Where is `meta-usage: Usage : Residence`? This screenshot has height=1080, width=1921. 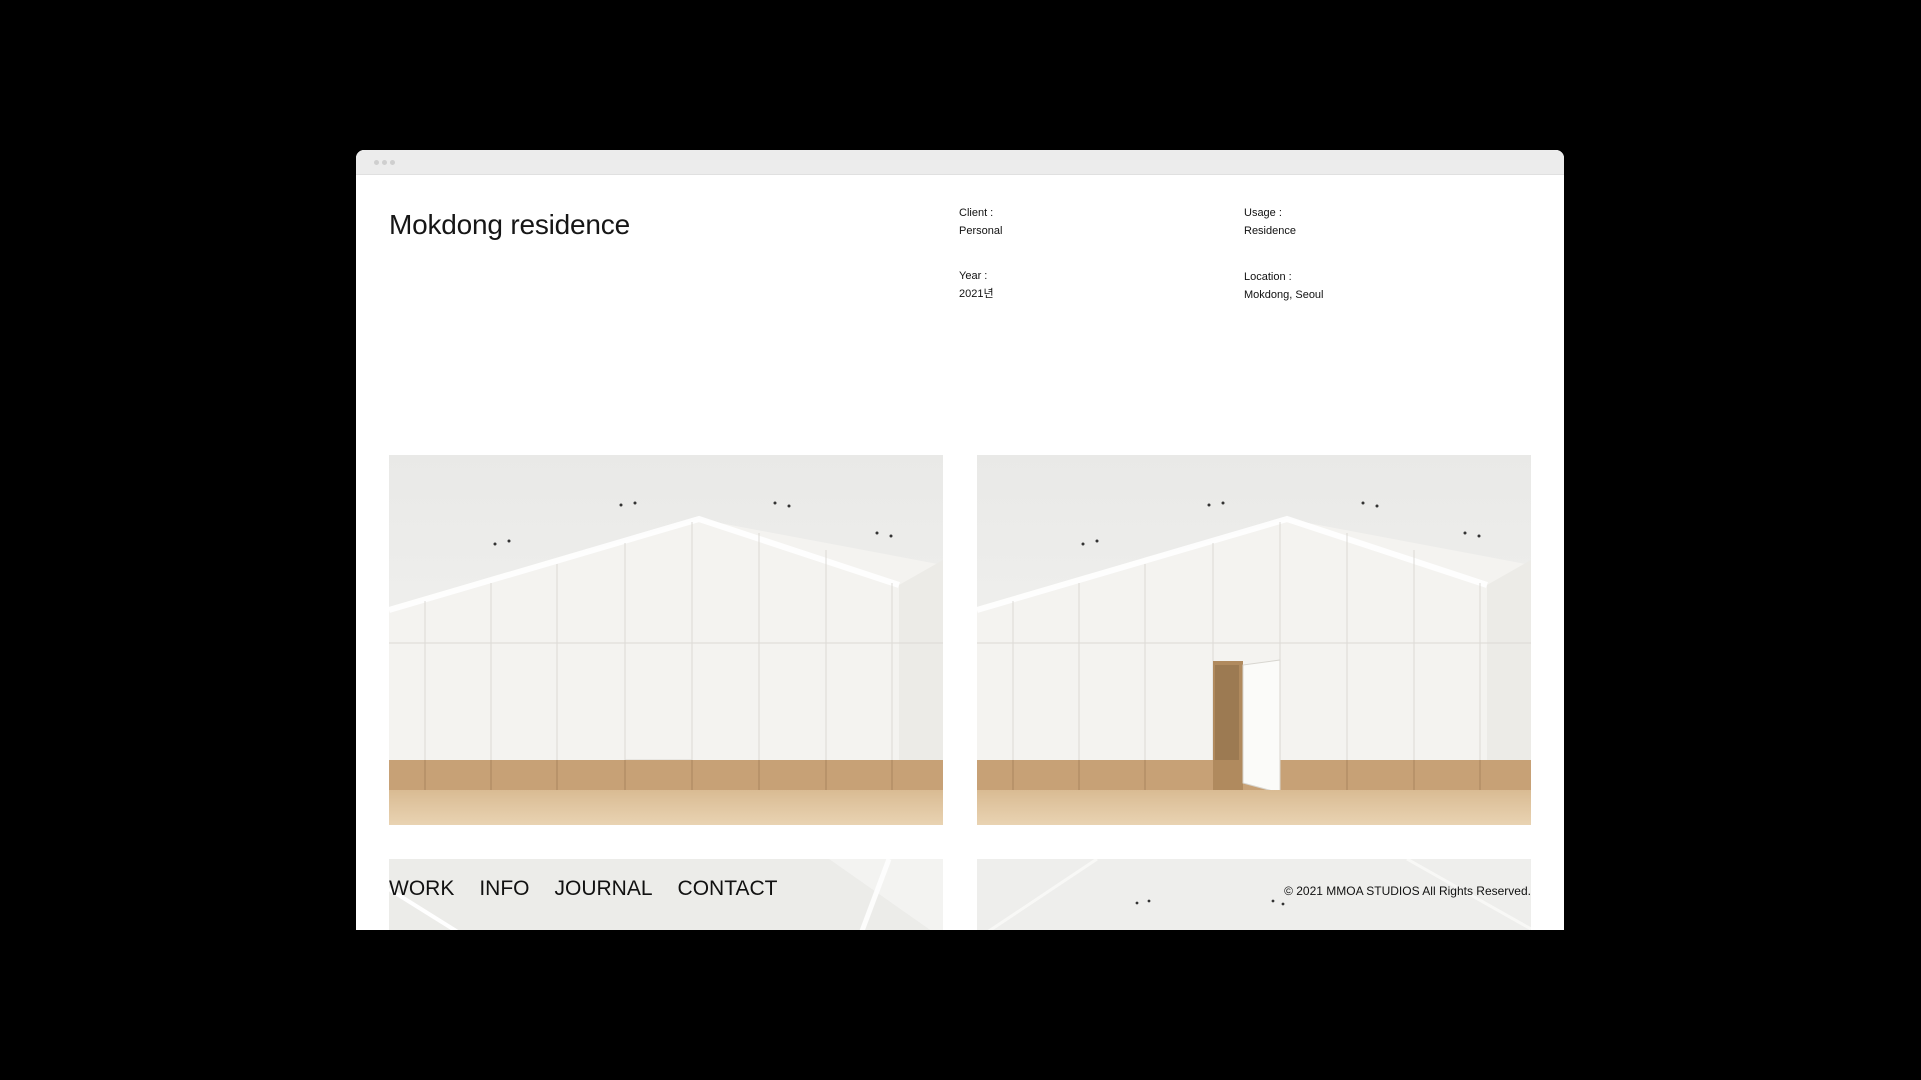 meta-usage: Usage : Residence is located at coordinates (1270, 222).